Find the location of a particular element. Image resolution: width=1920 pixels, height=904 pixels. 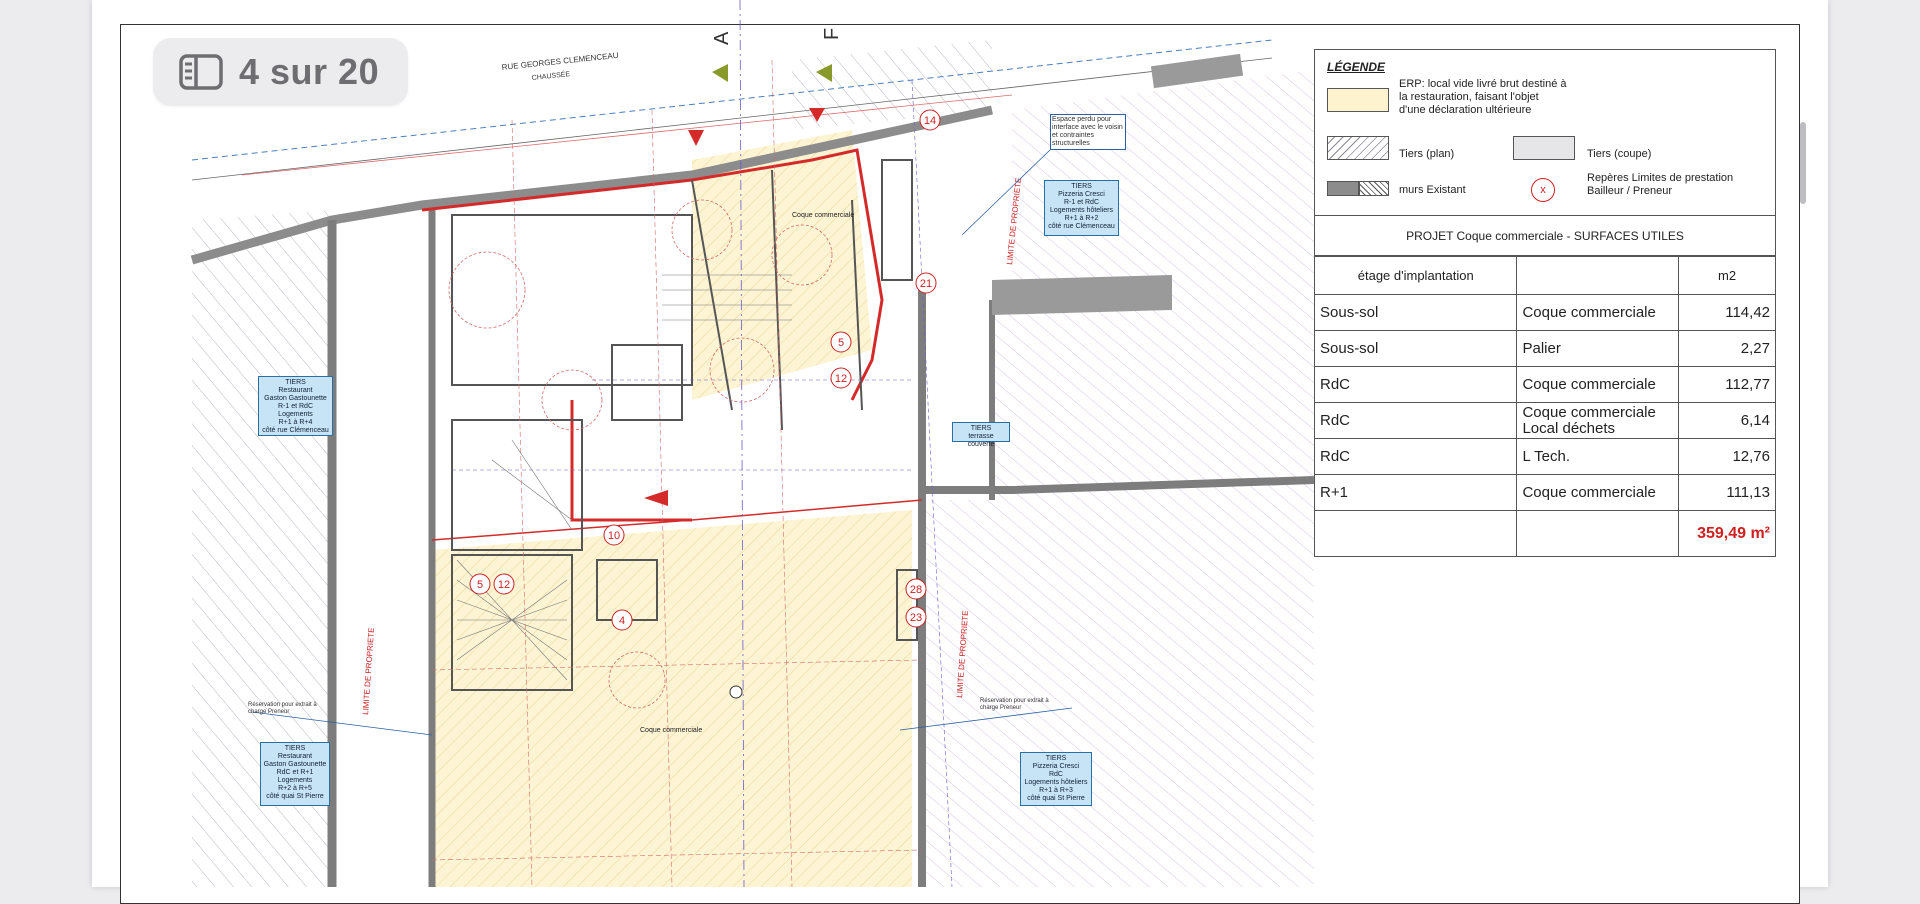

tiers-coupe-swatch is located at coordinates (1544, 148).